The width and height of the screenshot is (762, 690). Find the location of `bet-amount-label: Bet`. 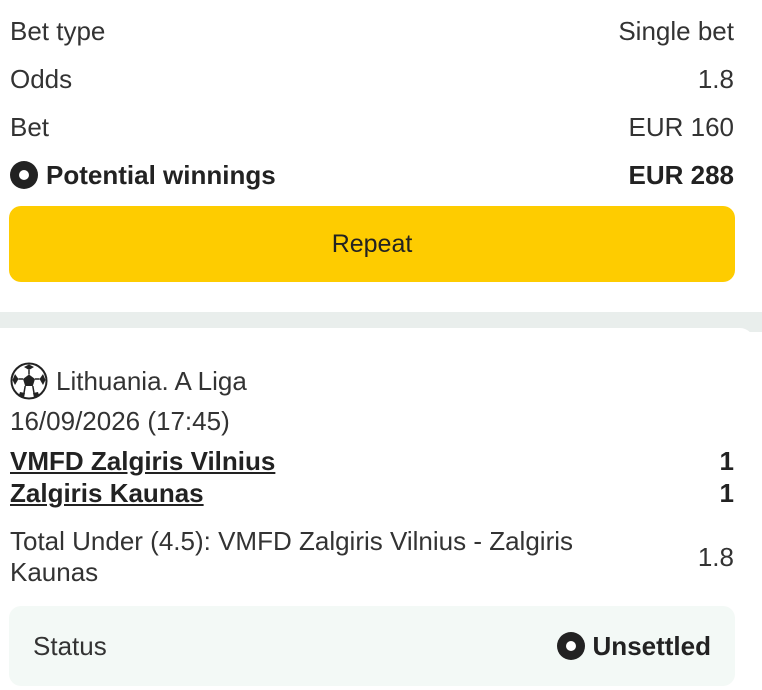

bet-amount-label: Bet is located at coordinates (30, 126).